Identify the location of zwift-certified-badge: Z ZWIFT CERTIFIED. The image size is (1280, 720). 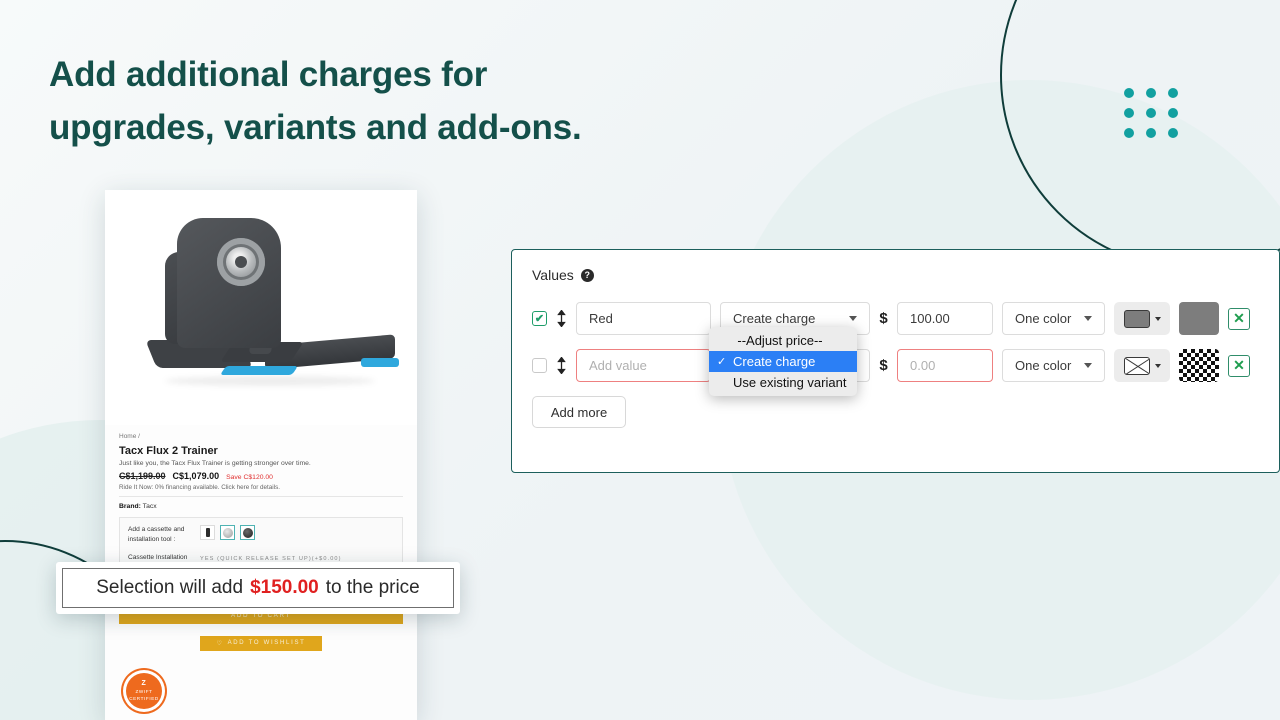
(144, 691).